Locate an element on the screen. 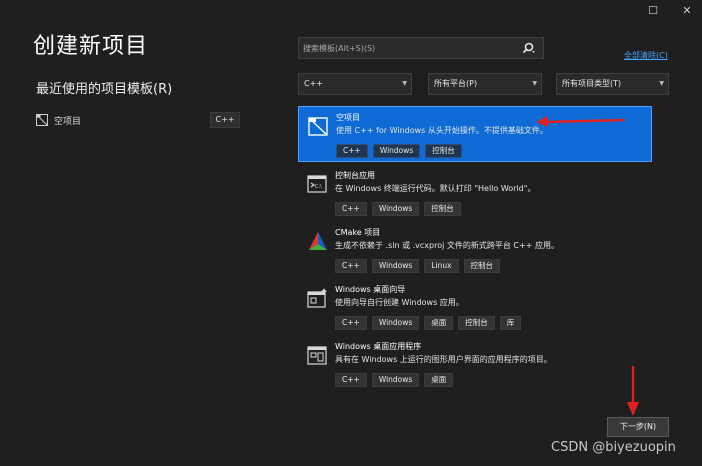 The height and width of the screenshot is (466, 702). restore-icon: ☐ is located at coordinates (653, 11).